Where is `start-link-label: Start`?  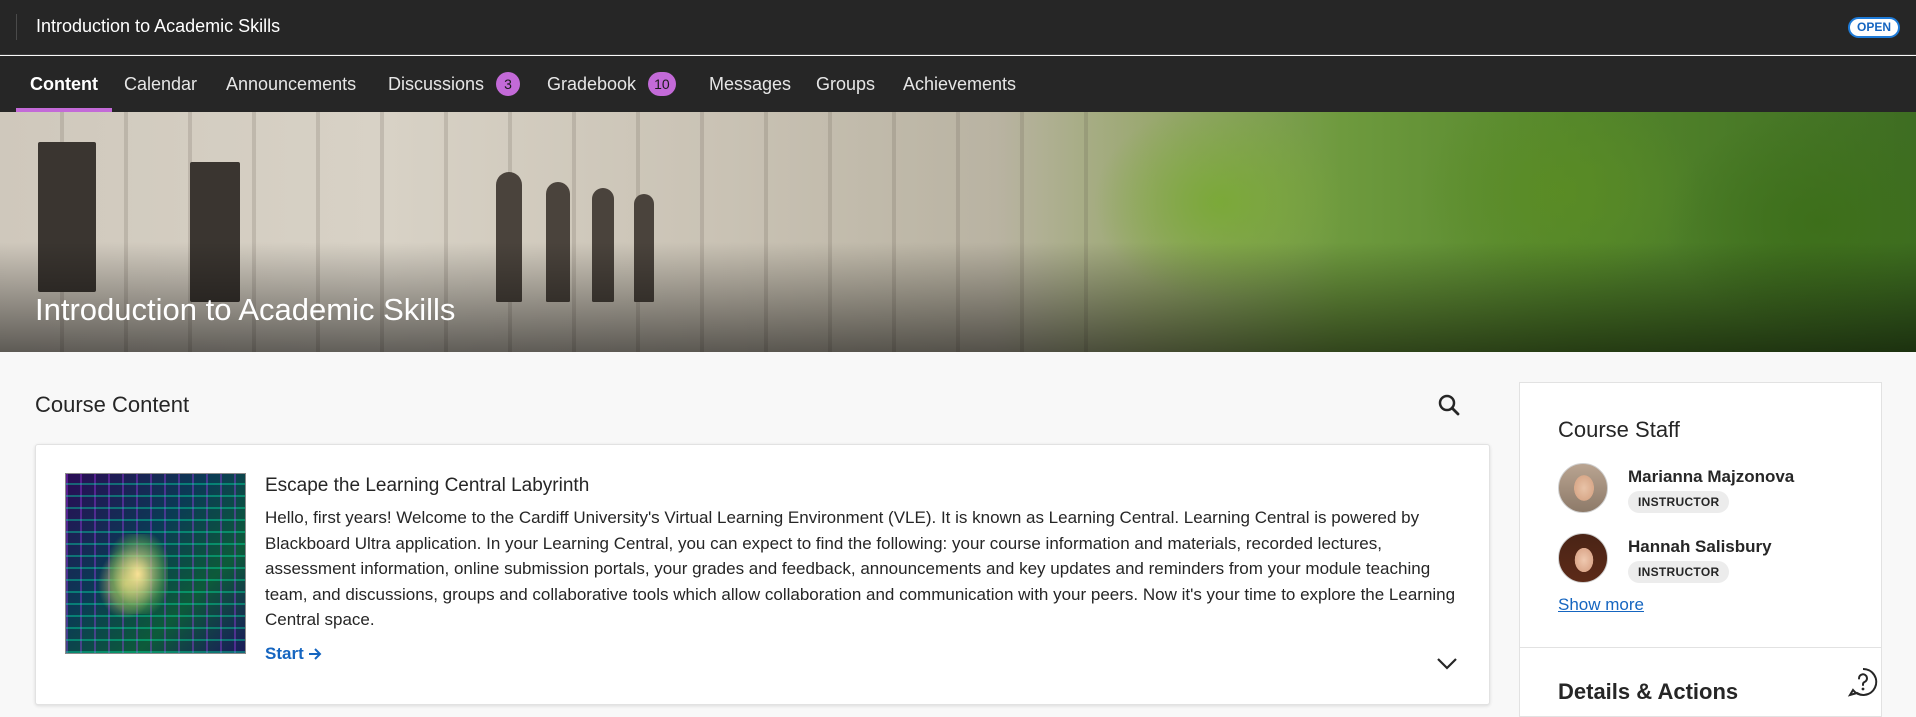
start-link-label: Start is located at coordinates (284, 653).